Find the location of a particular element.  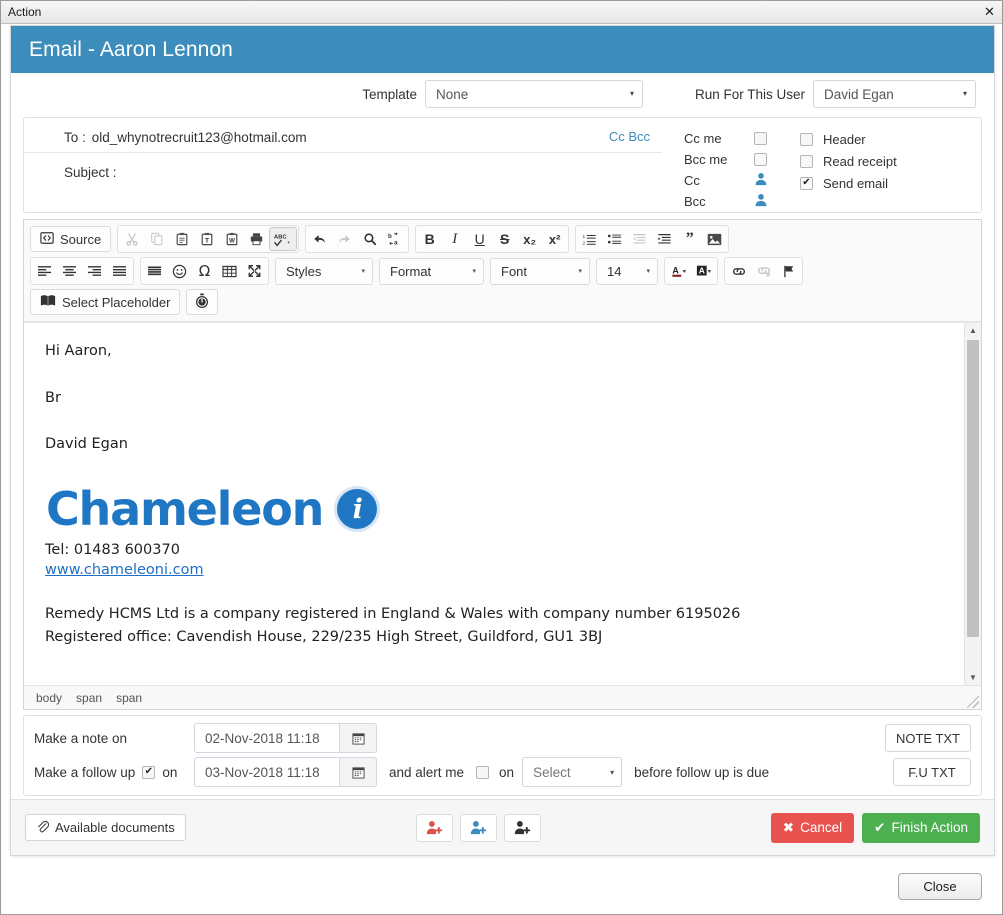

unlink-icon is located at coordinates (763, 271).